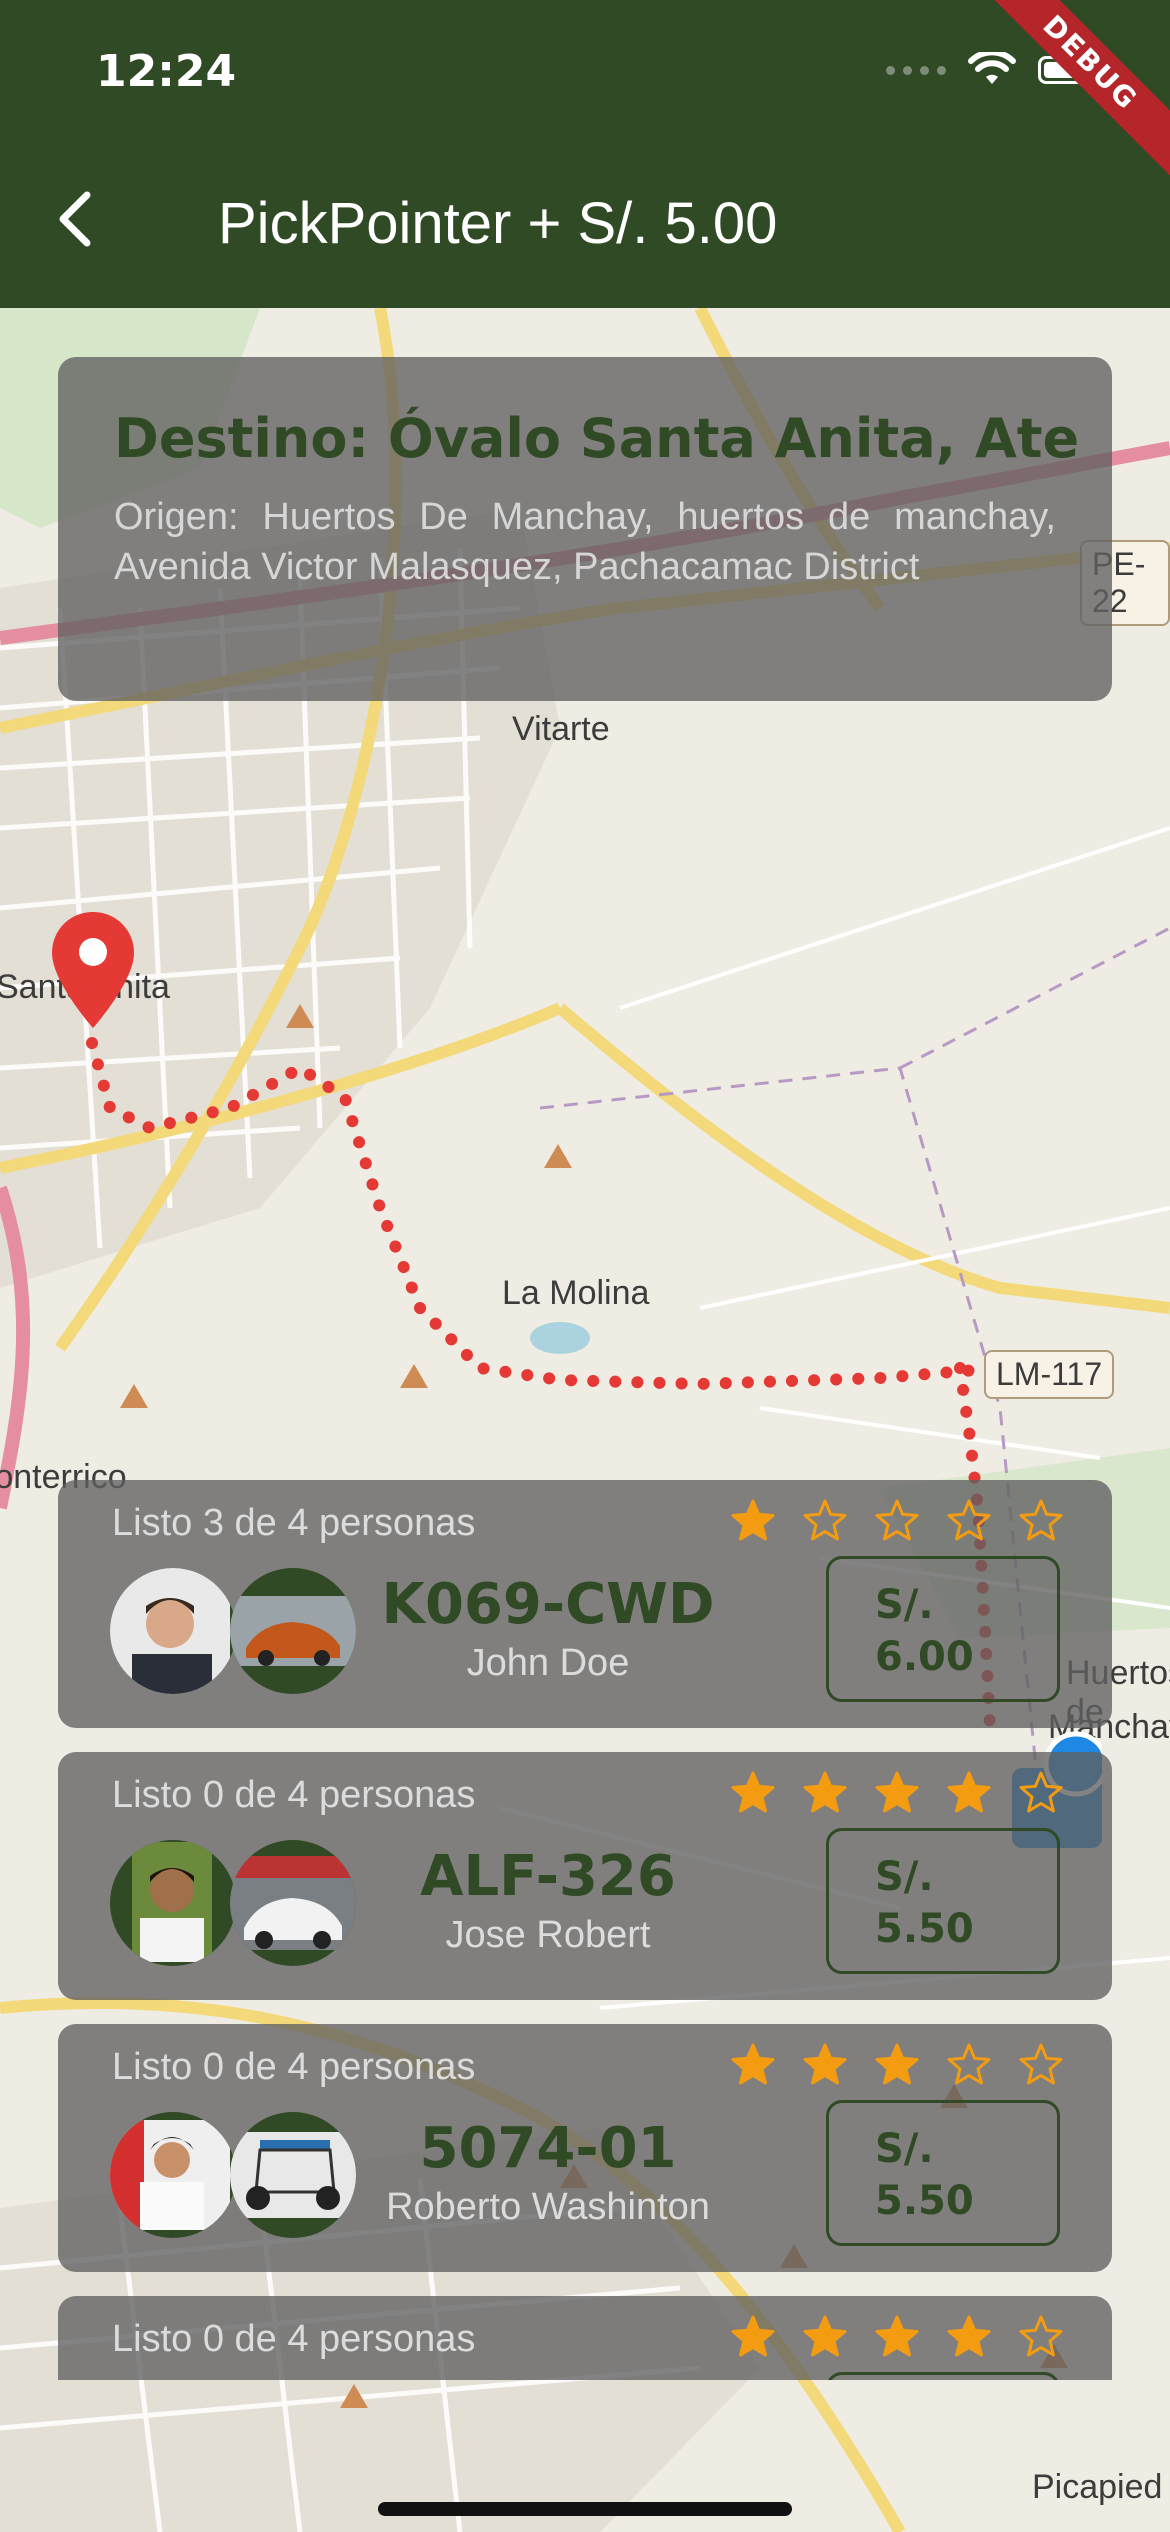 Image resolution: width=1170 pixels, height=2532 pixels. Describe the element at coordinates (1049, 1374) in the screenshot. I see `road-shield-lm117: LM-117` at that location.